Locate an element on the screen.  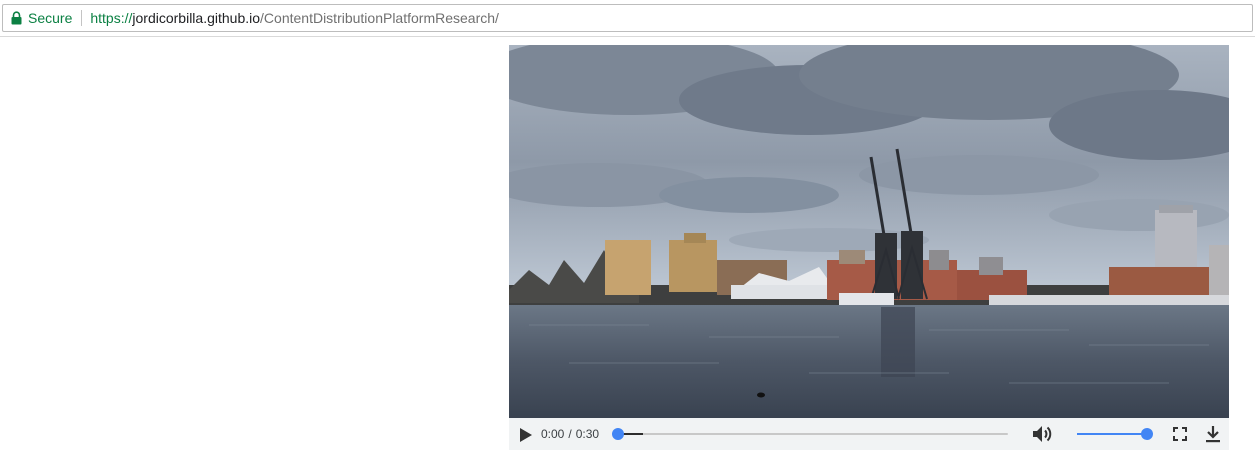
volume-icon is located at coordinates (1042, 434).